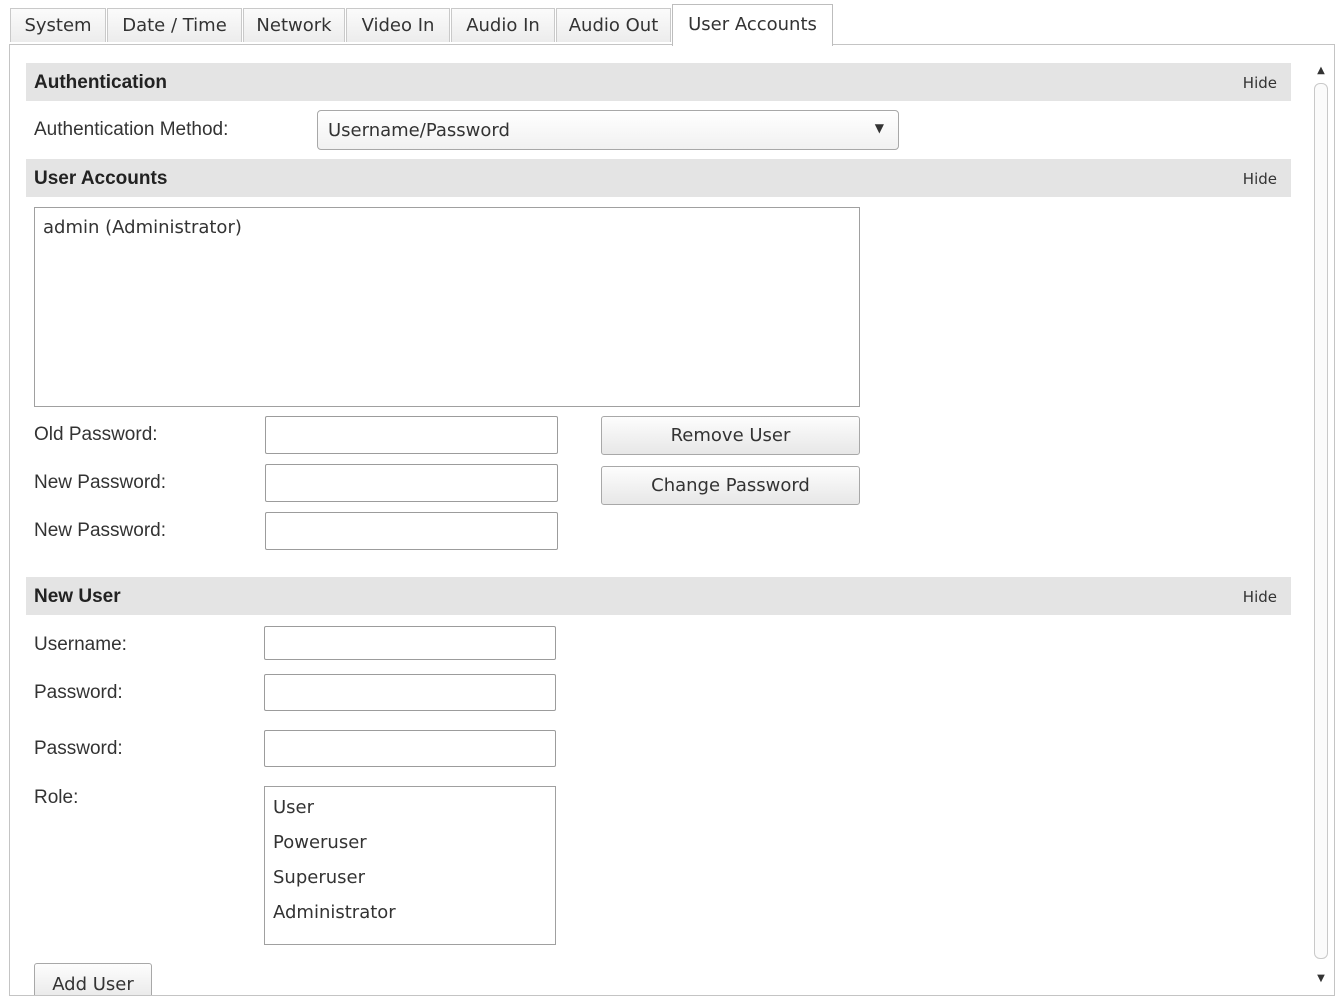 Image resolution: width=1343 pixels, height=1001 pixels. I want to click on tab-audio-out: Audio Out, so click(613, 25).